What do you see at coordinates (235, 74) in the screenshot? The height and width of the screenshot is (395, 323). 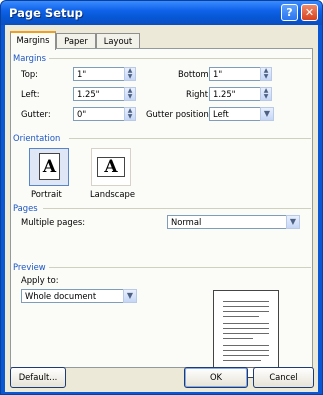 I see `bottom-margin-input: 1"` at bounding box center [235, 74].